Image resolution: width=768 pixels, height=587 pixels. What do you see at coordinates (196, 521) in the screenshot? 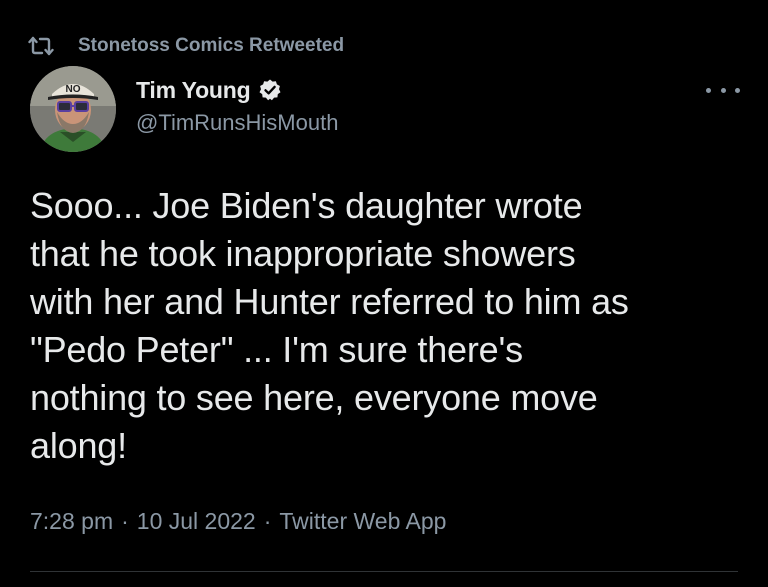
I see `tweet-date: 10 Jul 2022` at bounding box center [196, 521].